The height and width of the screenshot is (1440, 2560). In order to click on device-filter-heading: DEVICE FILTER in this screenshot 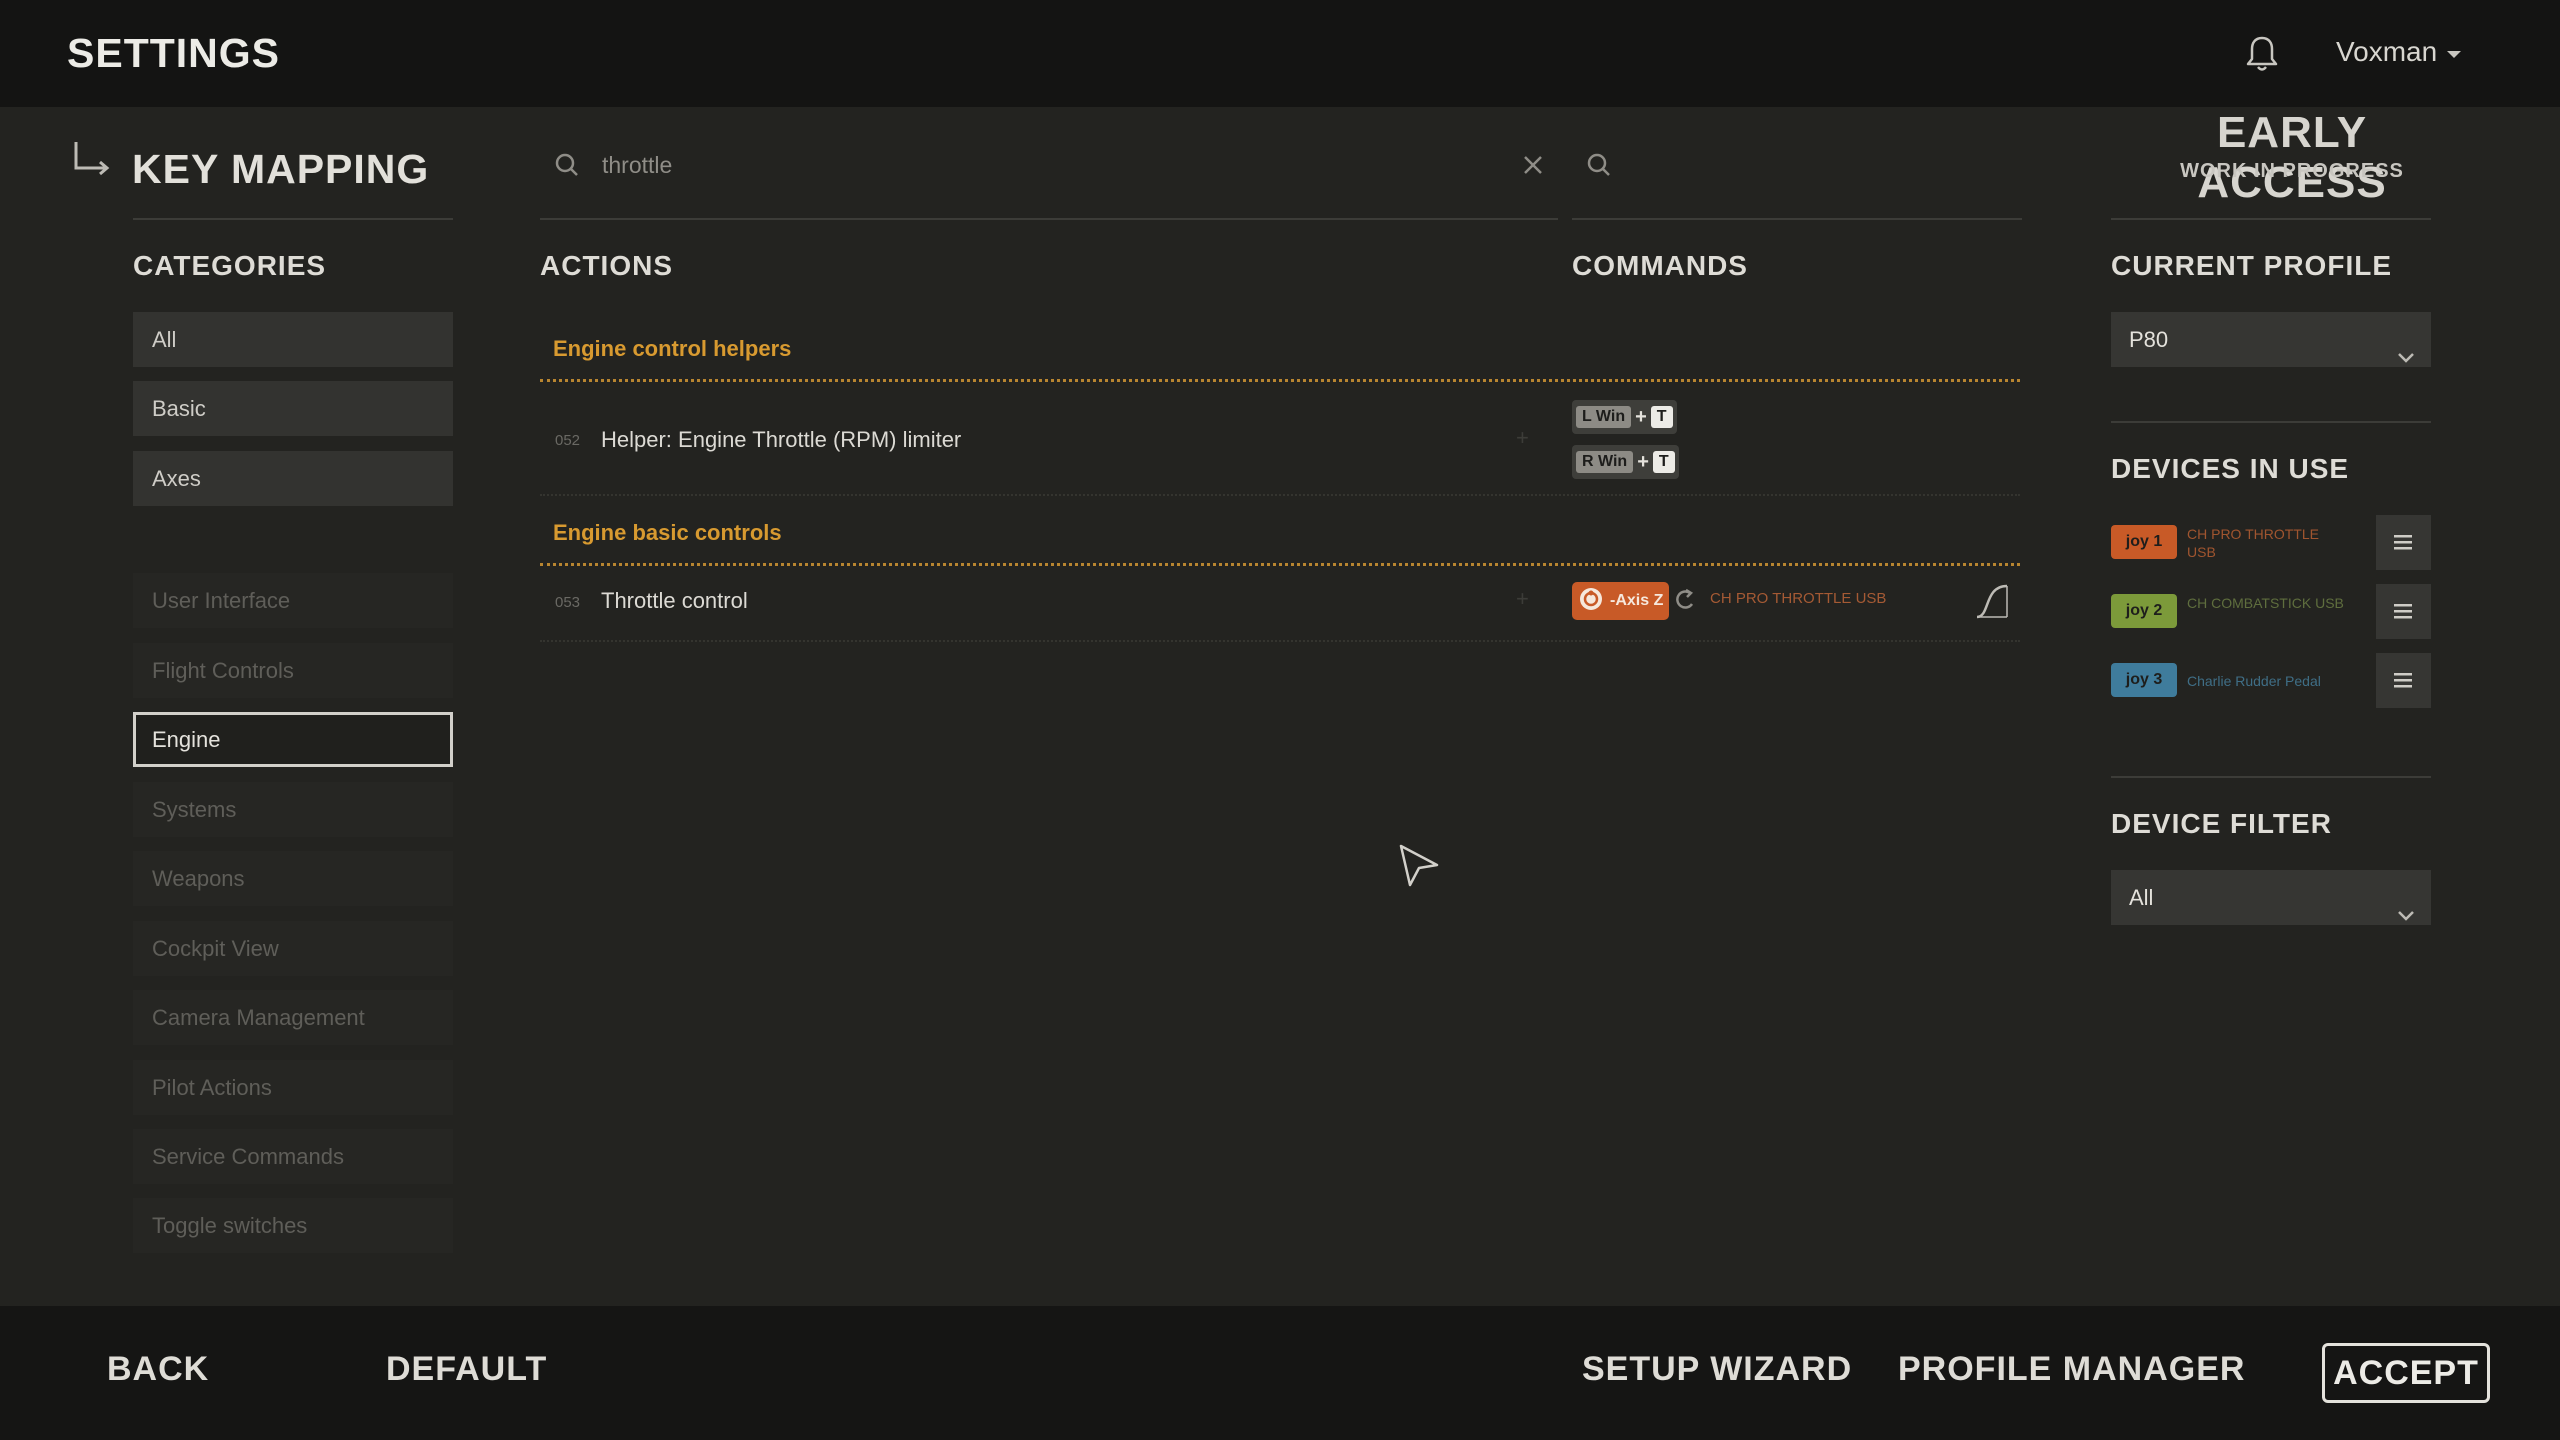, I will do `click(2221, 823)`.